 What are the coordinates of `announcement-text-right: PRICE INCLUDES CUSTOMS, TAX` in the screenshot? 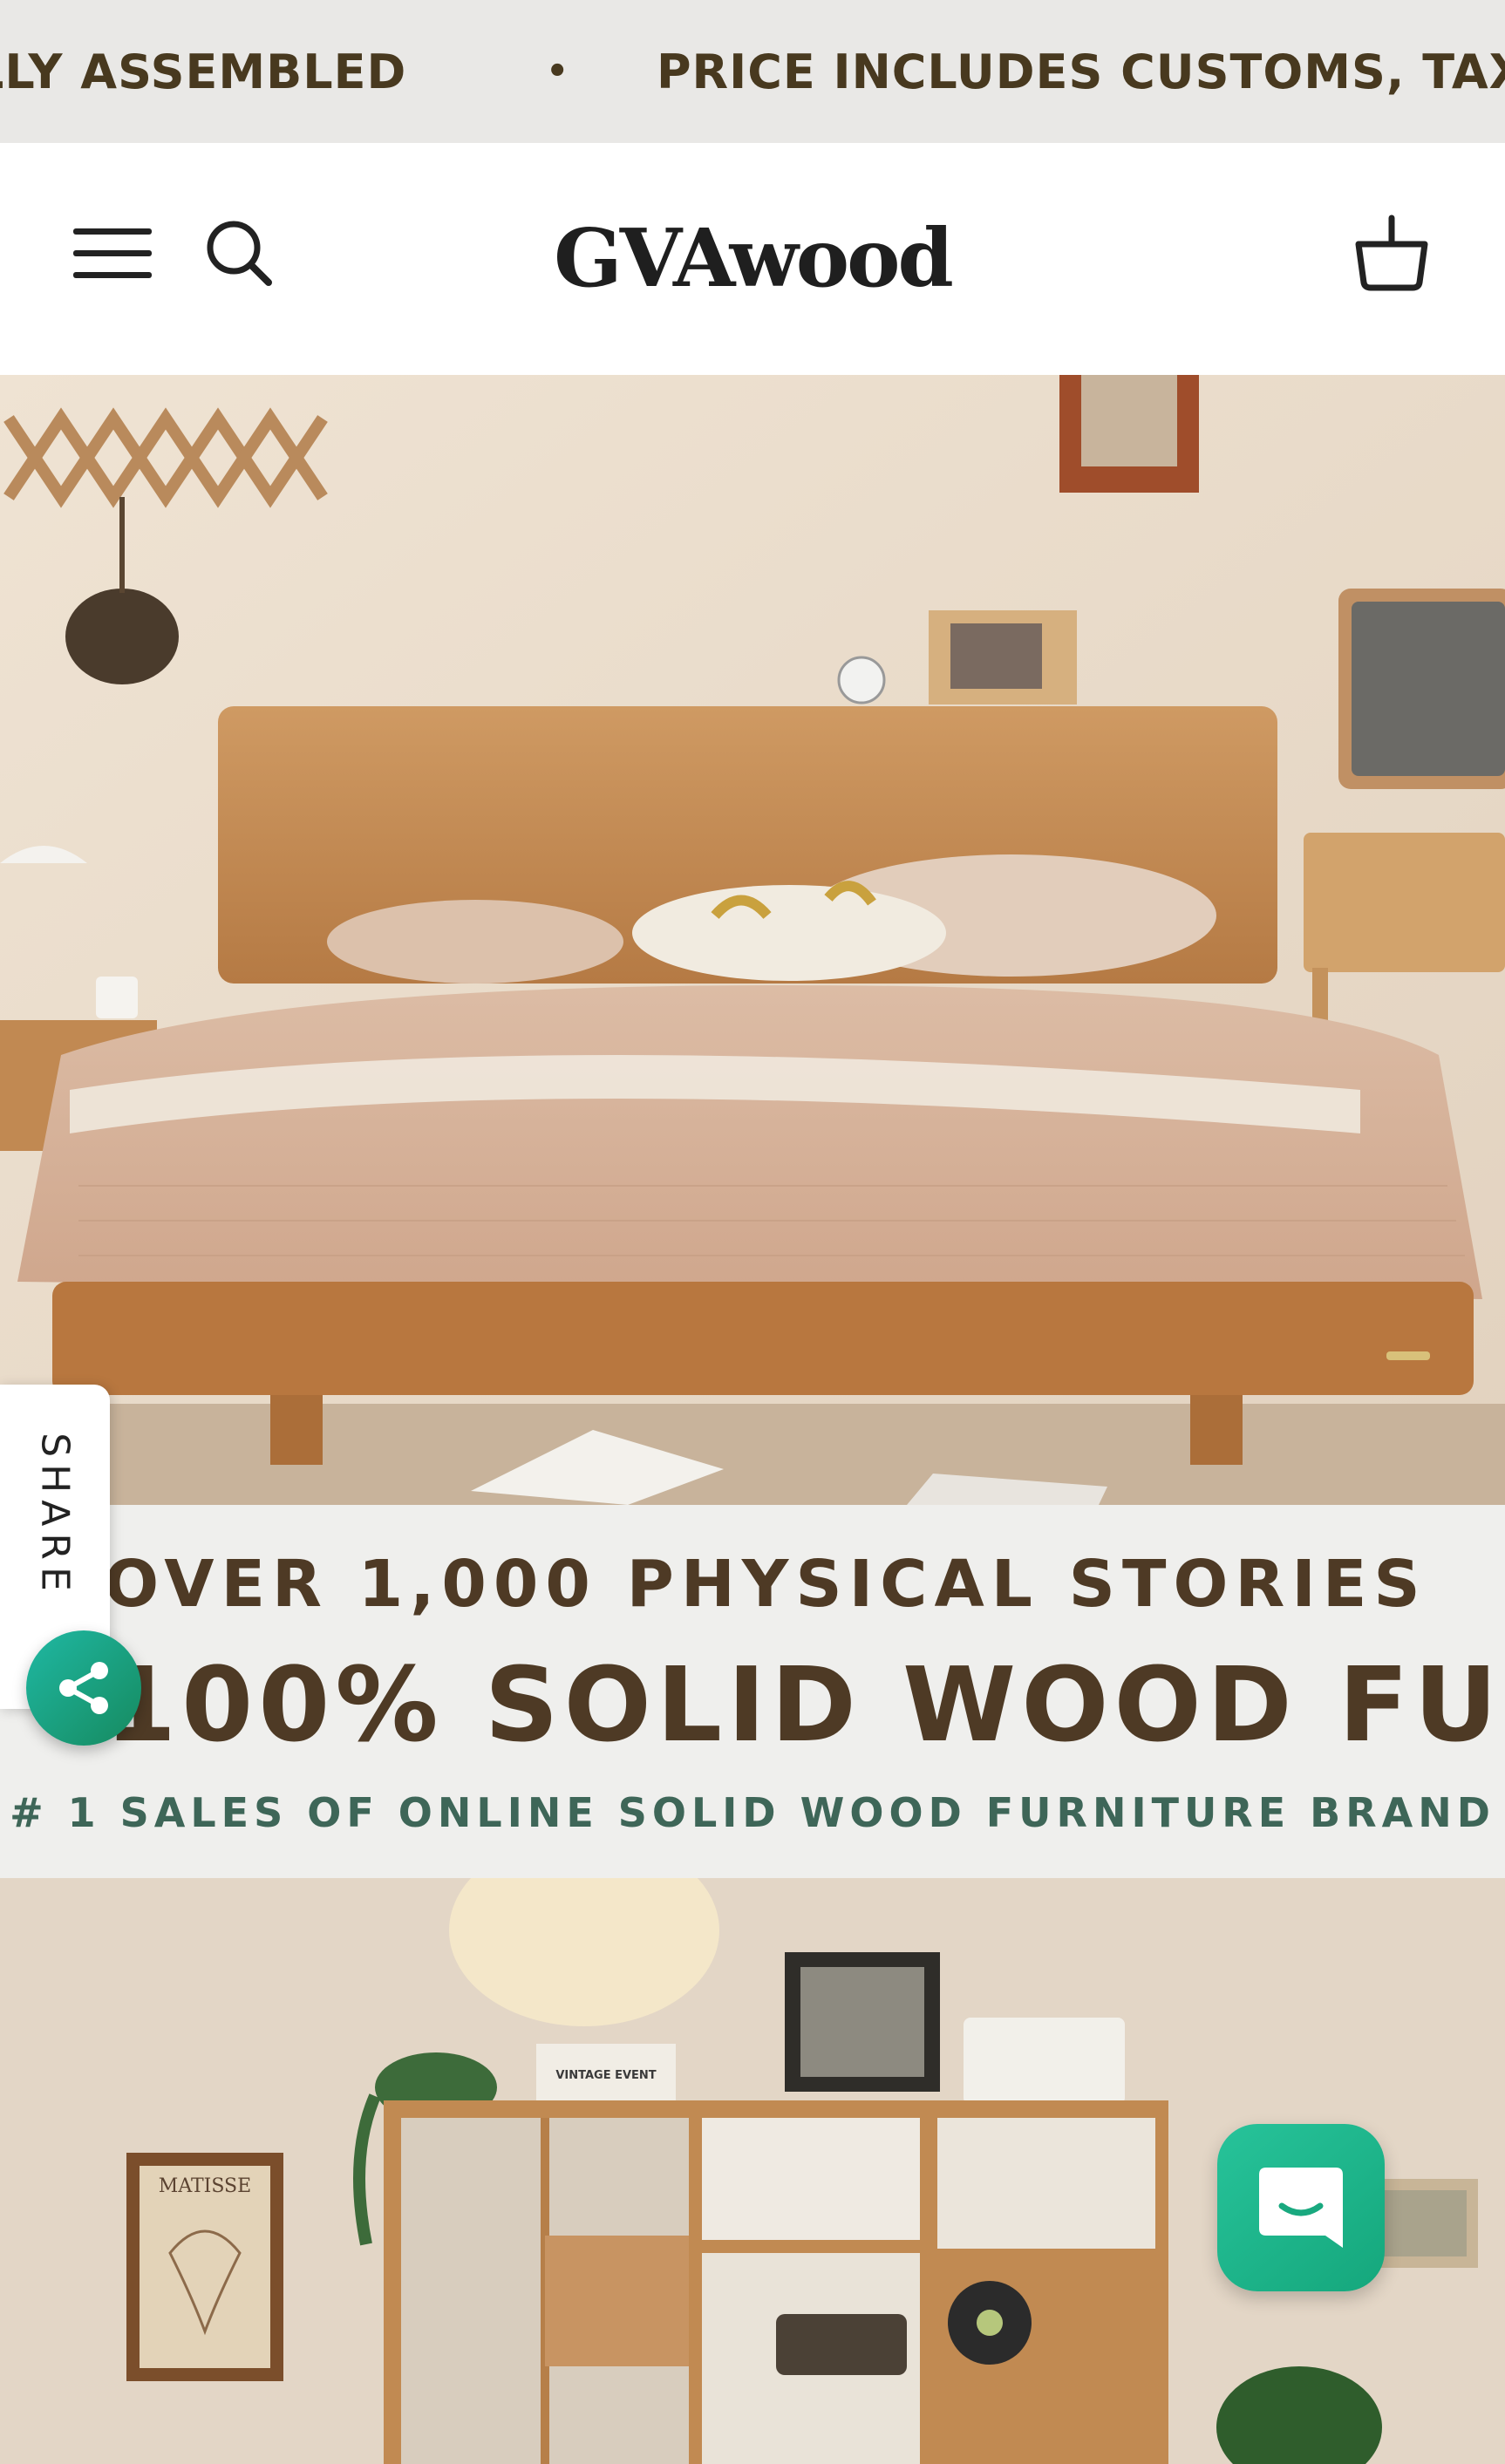 It's located at (1080, 71).